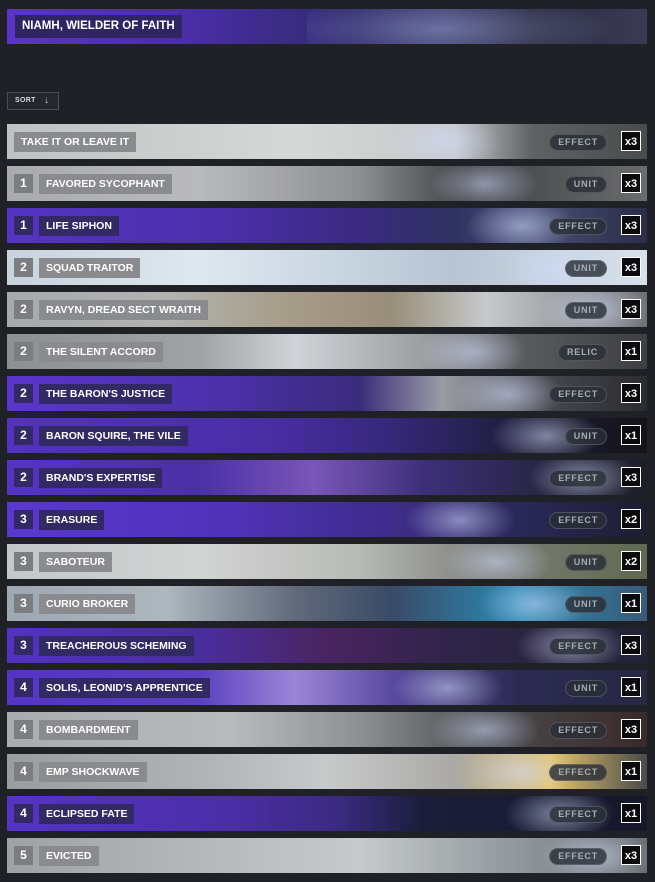 The width and height of the screenshot is (655, 882). Describe the element at coordinates (79, 226) in the screenshot. I see `card-name: LIFE SIPHON` at that location.